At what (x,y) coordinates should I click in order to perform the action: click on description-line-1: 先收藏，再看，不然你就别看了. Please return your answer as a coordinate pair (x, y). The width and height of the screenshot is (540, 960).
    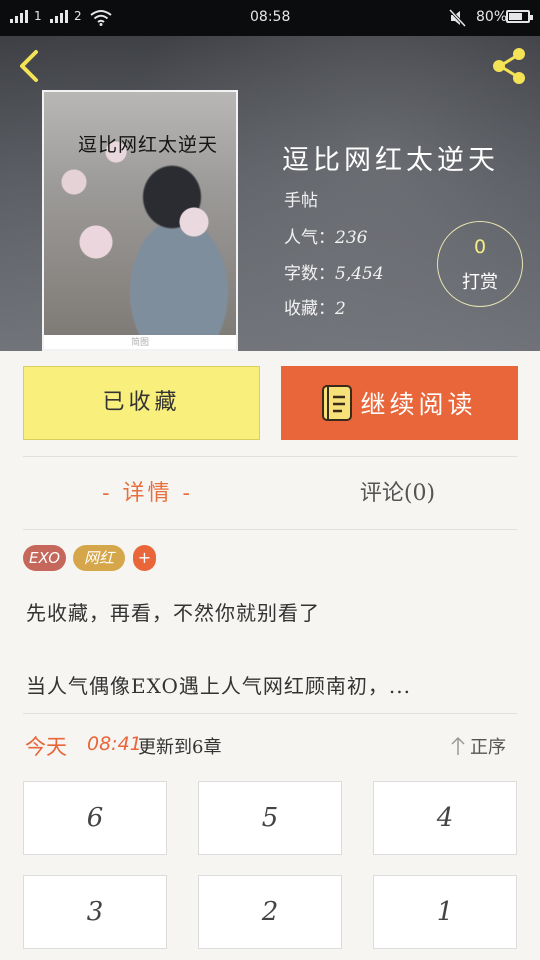
    Looking at the image, I should click on (173, 613).